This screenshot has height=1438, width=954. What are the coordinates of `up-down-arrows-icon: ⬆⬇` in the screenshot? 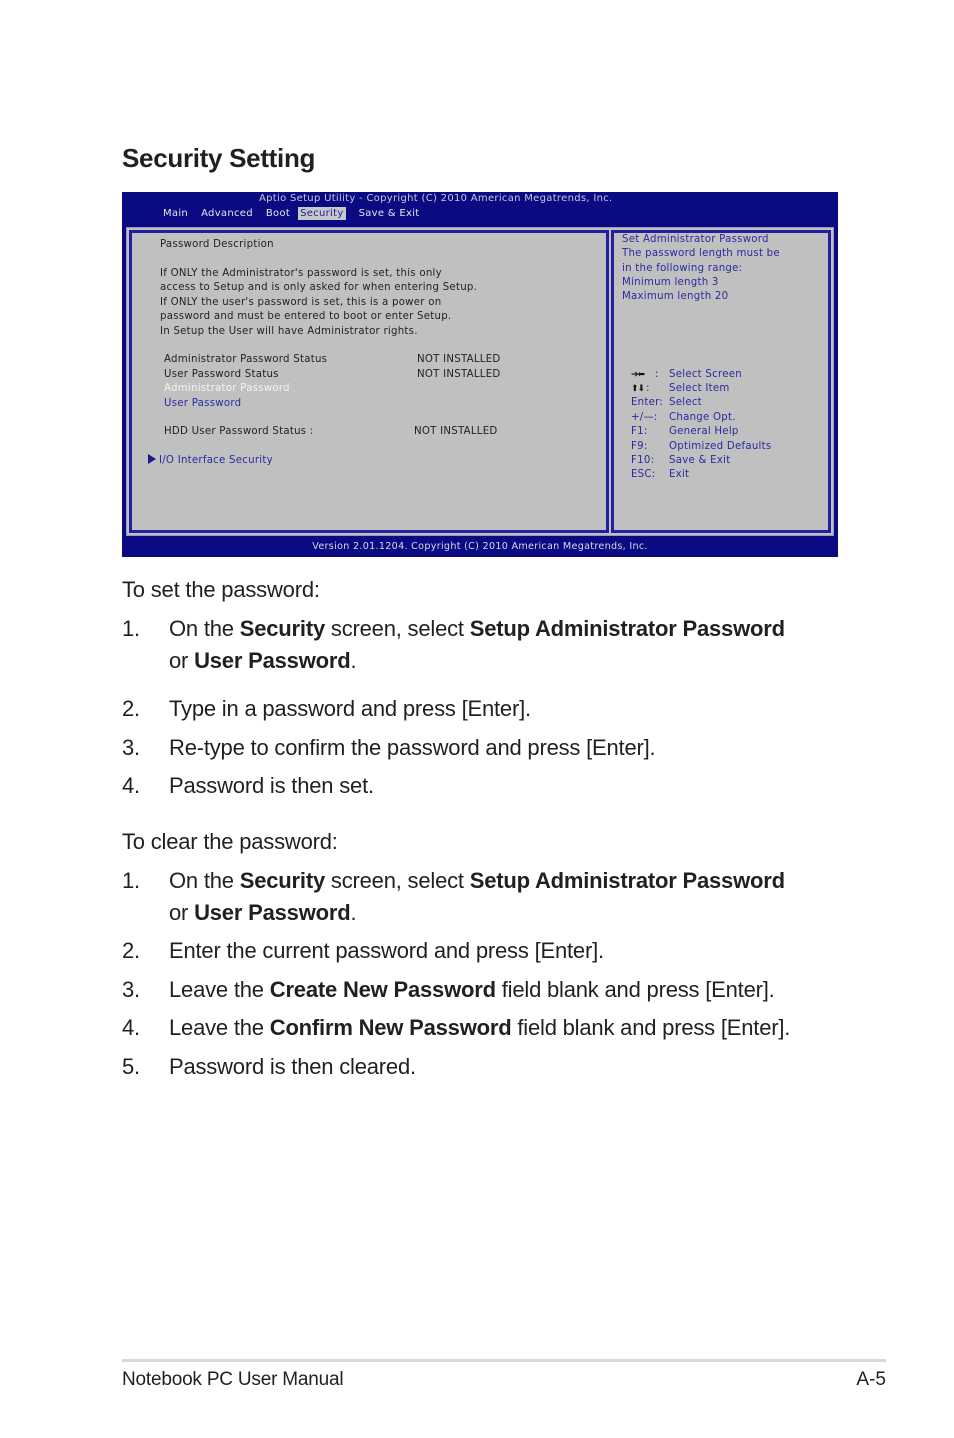 It's located at (638, 389).